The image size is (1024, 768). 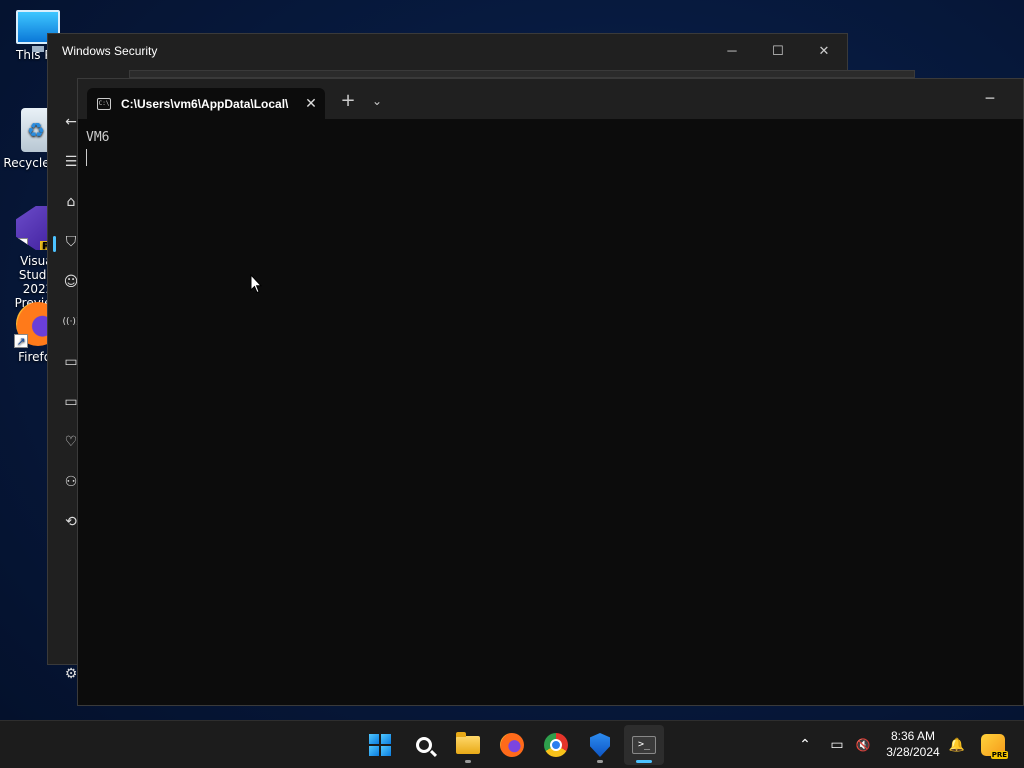 I want to click on taskbar-clock: 8:36 AM 3/28/2024, so click(x=913, y=744).